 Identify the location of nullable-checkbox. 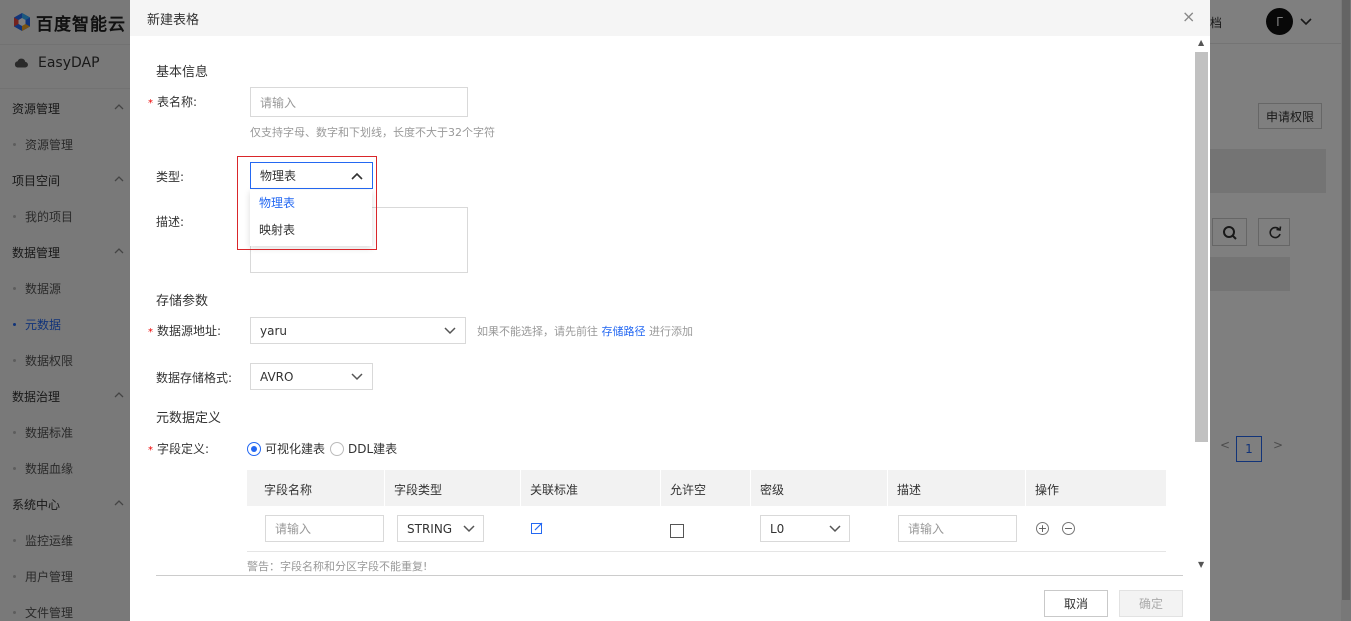
(677, 531).